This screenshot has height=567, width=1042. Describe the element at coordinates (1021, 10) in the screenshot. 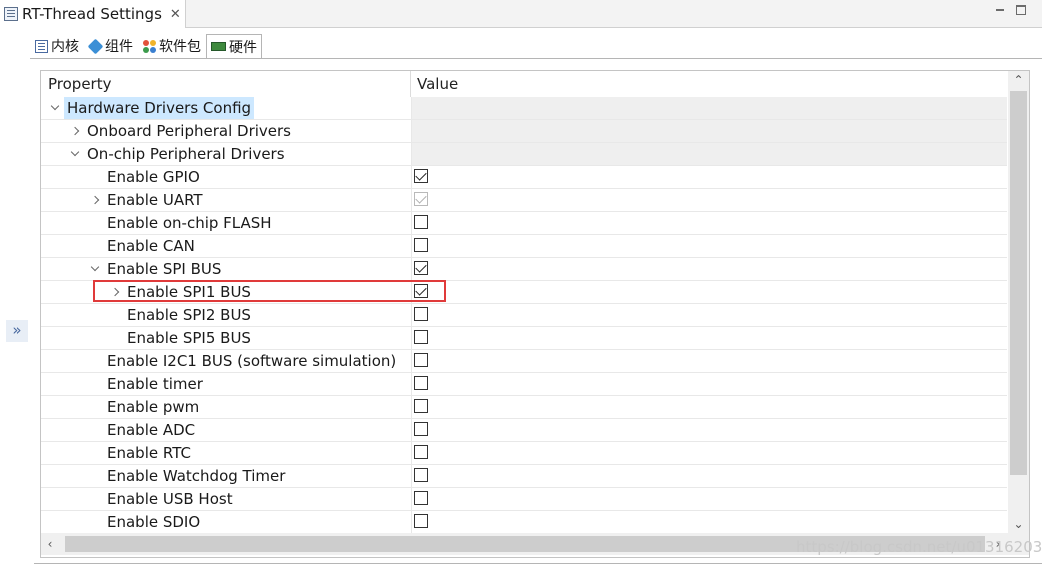

I see `maximize-button` at that location.